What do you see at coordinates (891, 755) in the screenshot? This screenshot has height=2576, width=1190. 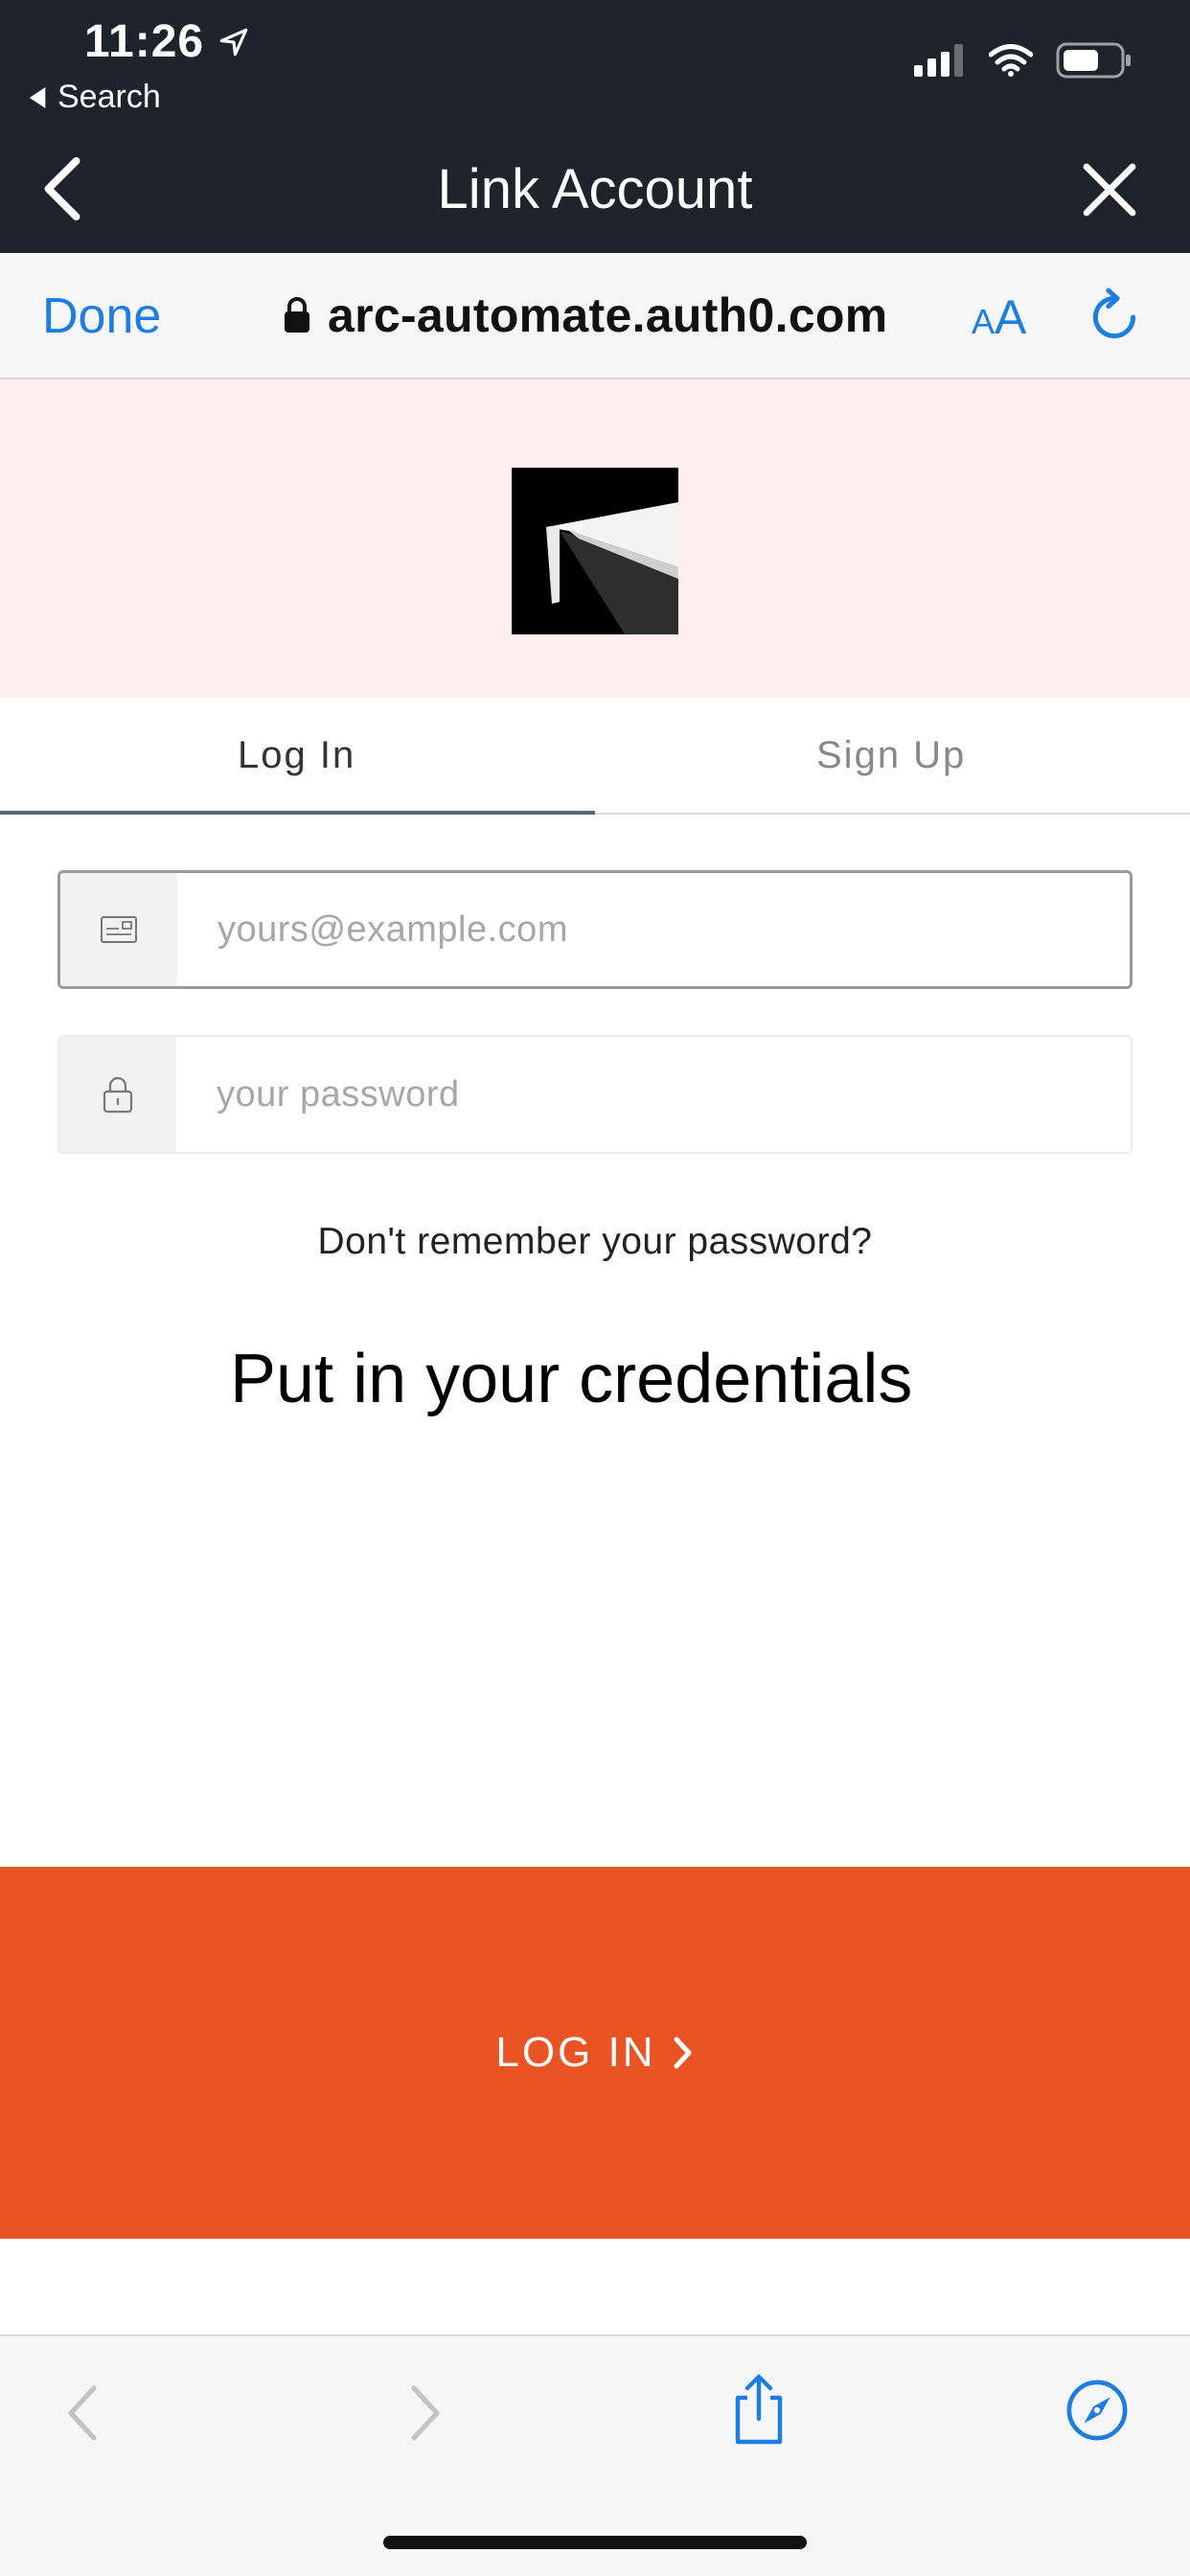 I see `tab-sign-up: Sign Up` at bounding box center [891, 755].